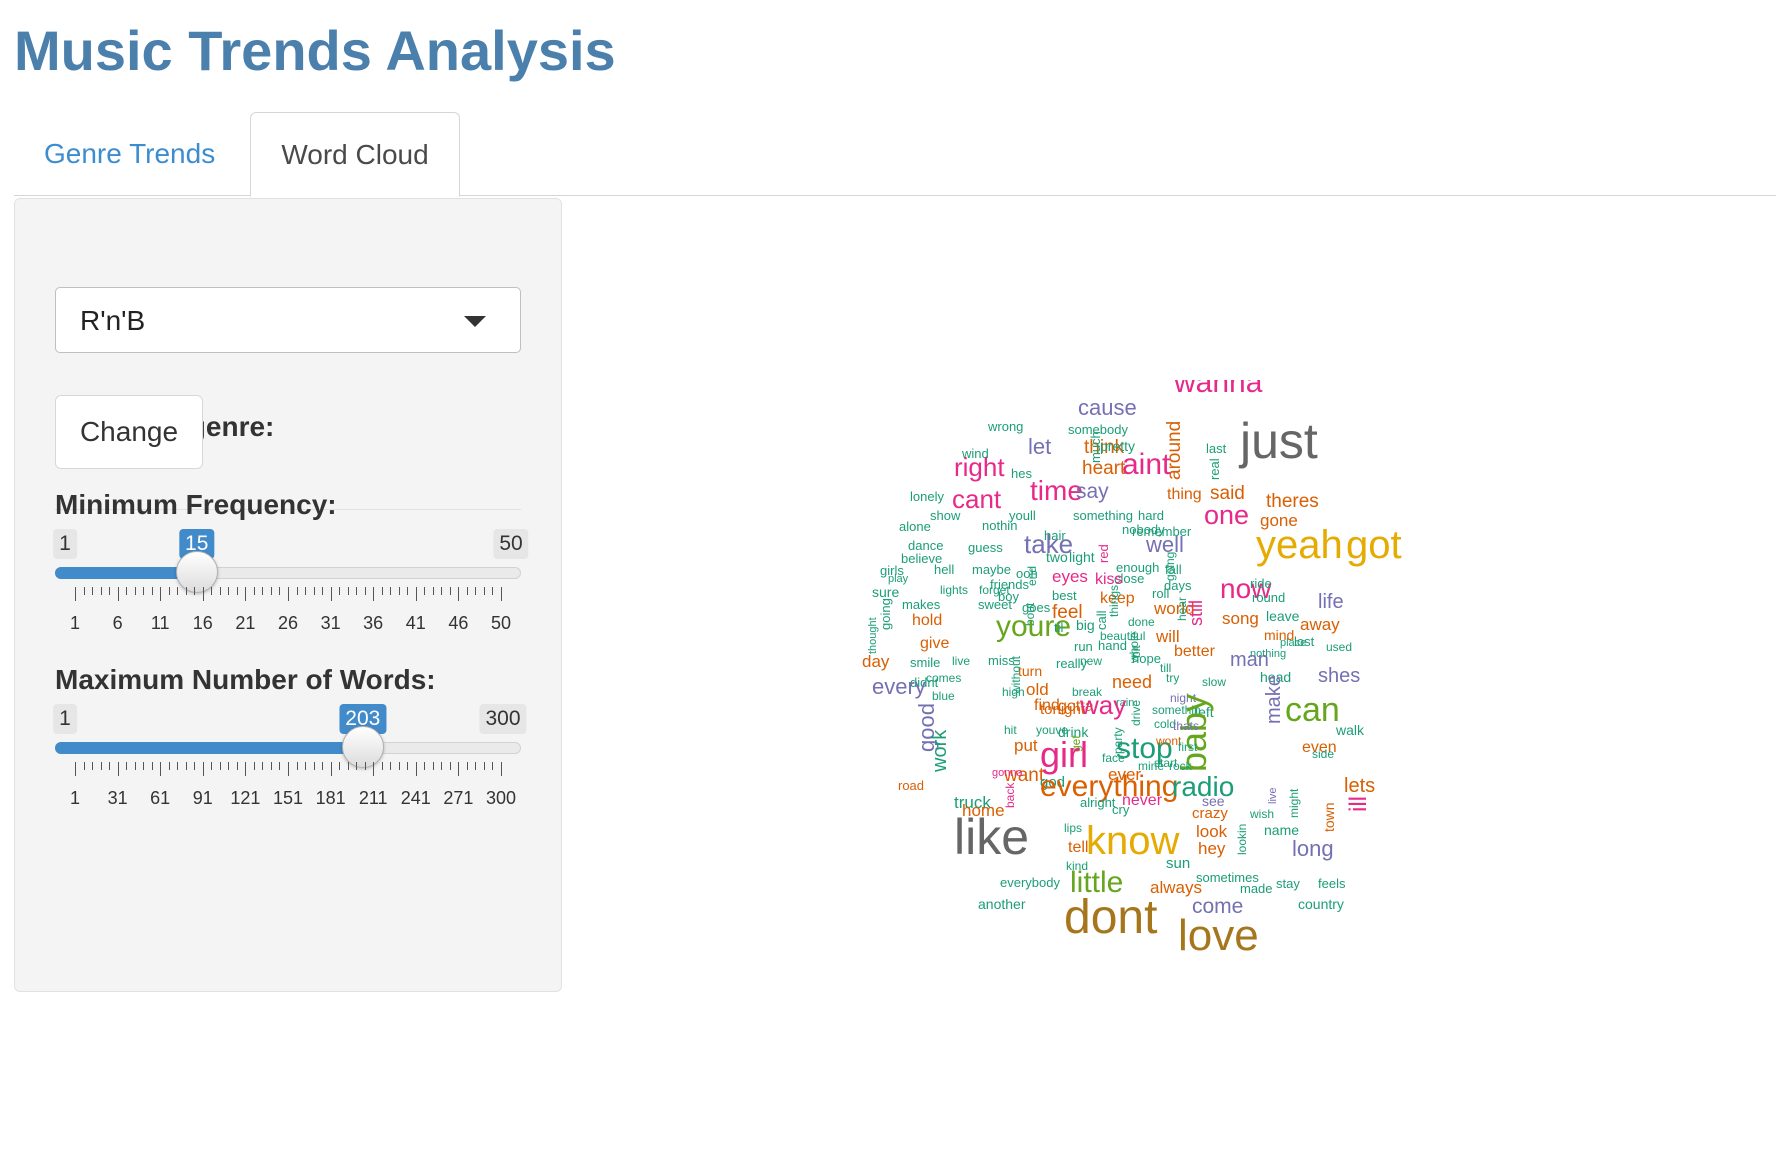 Image resolution: width=1790 pixels, height=1164 pixels. Describe the element at coordinates (1256, 888) in the screenshot. I see `cloud-word: made` at that location.